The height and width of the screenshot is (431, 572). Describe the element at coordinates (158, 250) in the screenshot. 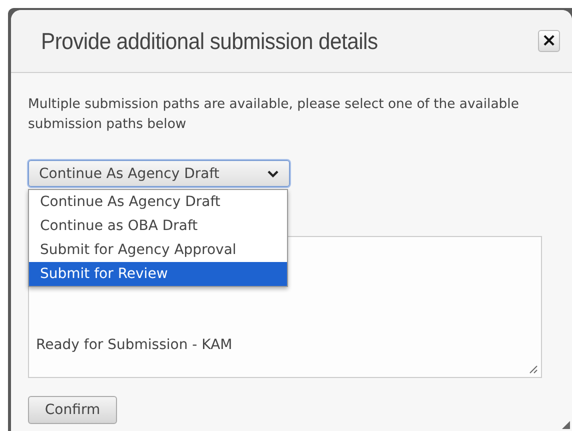

I see `dropdown-option: Submit for Agency Approval` at that location.